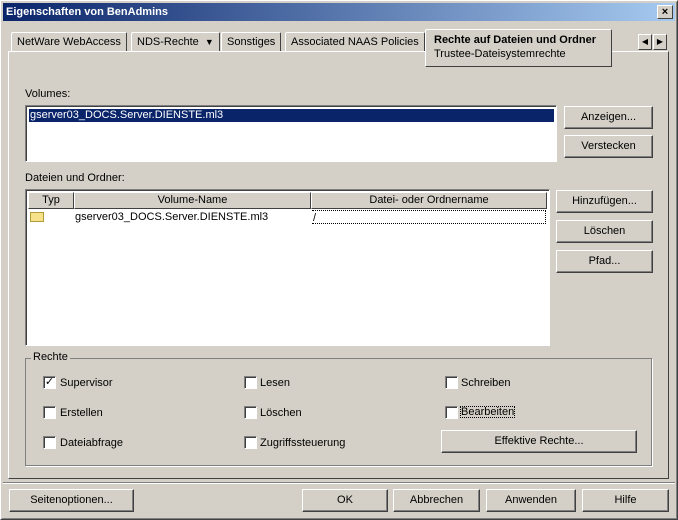 This screenshot has width=678, height=520. What do you see at coordinates (488, 412) in the screenshot?
I see `label-bearbeiten: Bearbeiten` at bounding box center [488, 412].